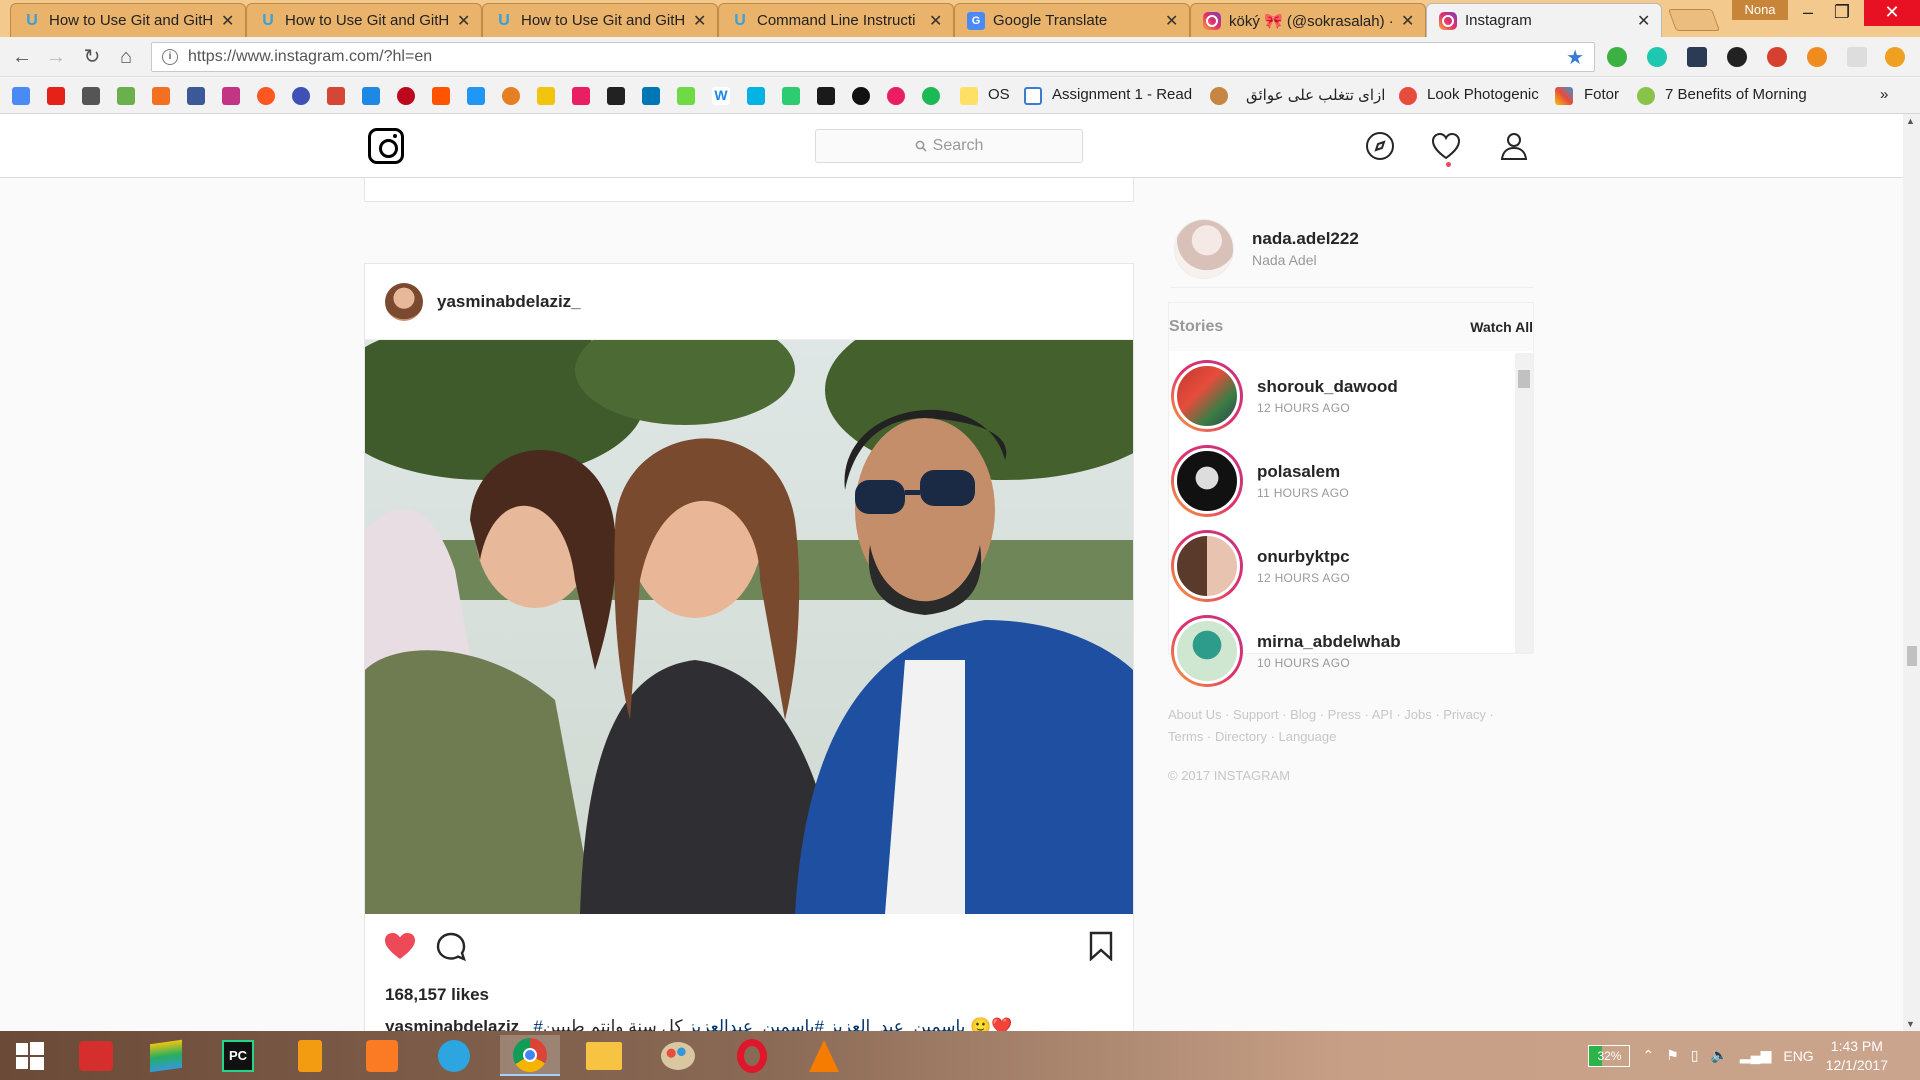  Describe the element at coordinates (1101, 946) in the screenshot. I see `save-bookmark-icon` at that location.